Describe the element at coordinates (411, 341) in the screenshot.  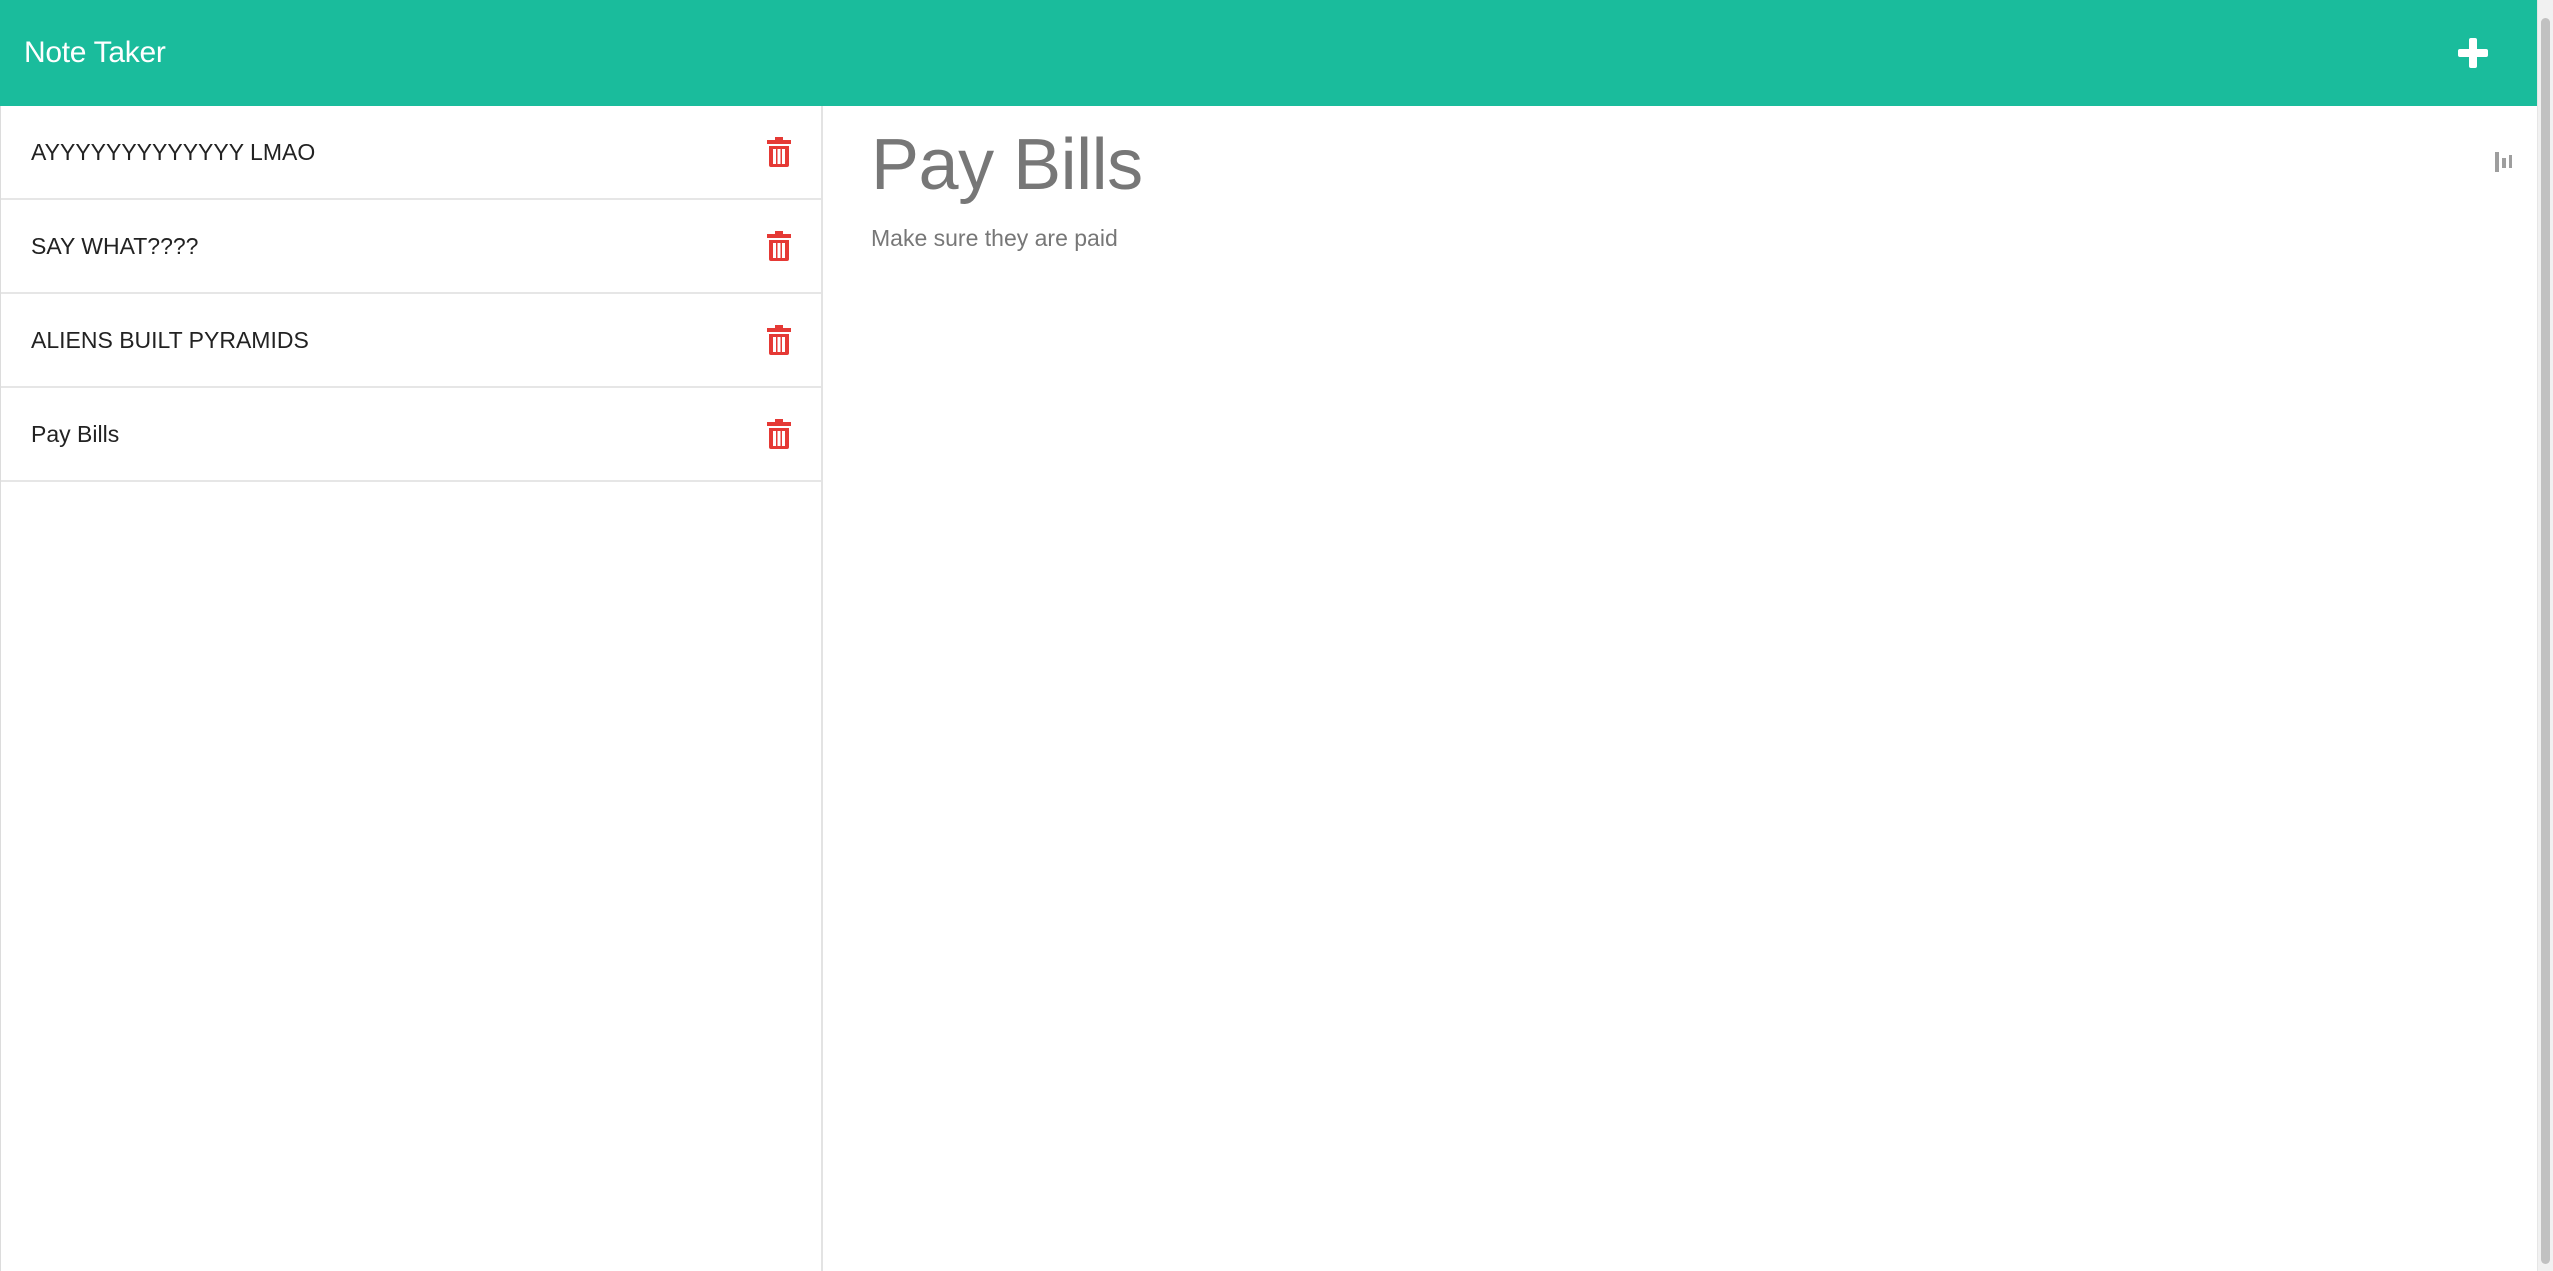
I see `note-list-item: ALIENS BUILT PYRAMIDS` at that location.